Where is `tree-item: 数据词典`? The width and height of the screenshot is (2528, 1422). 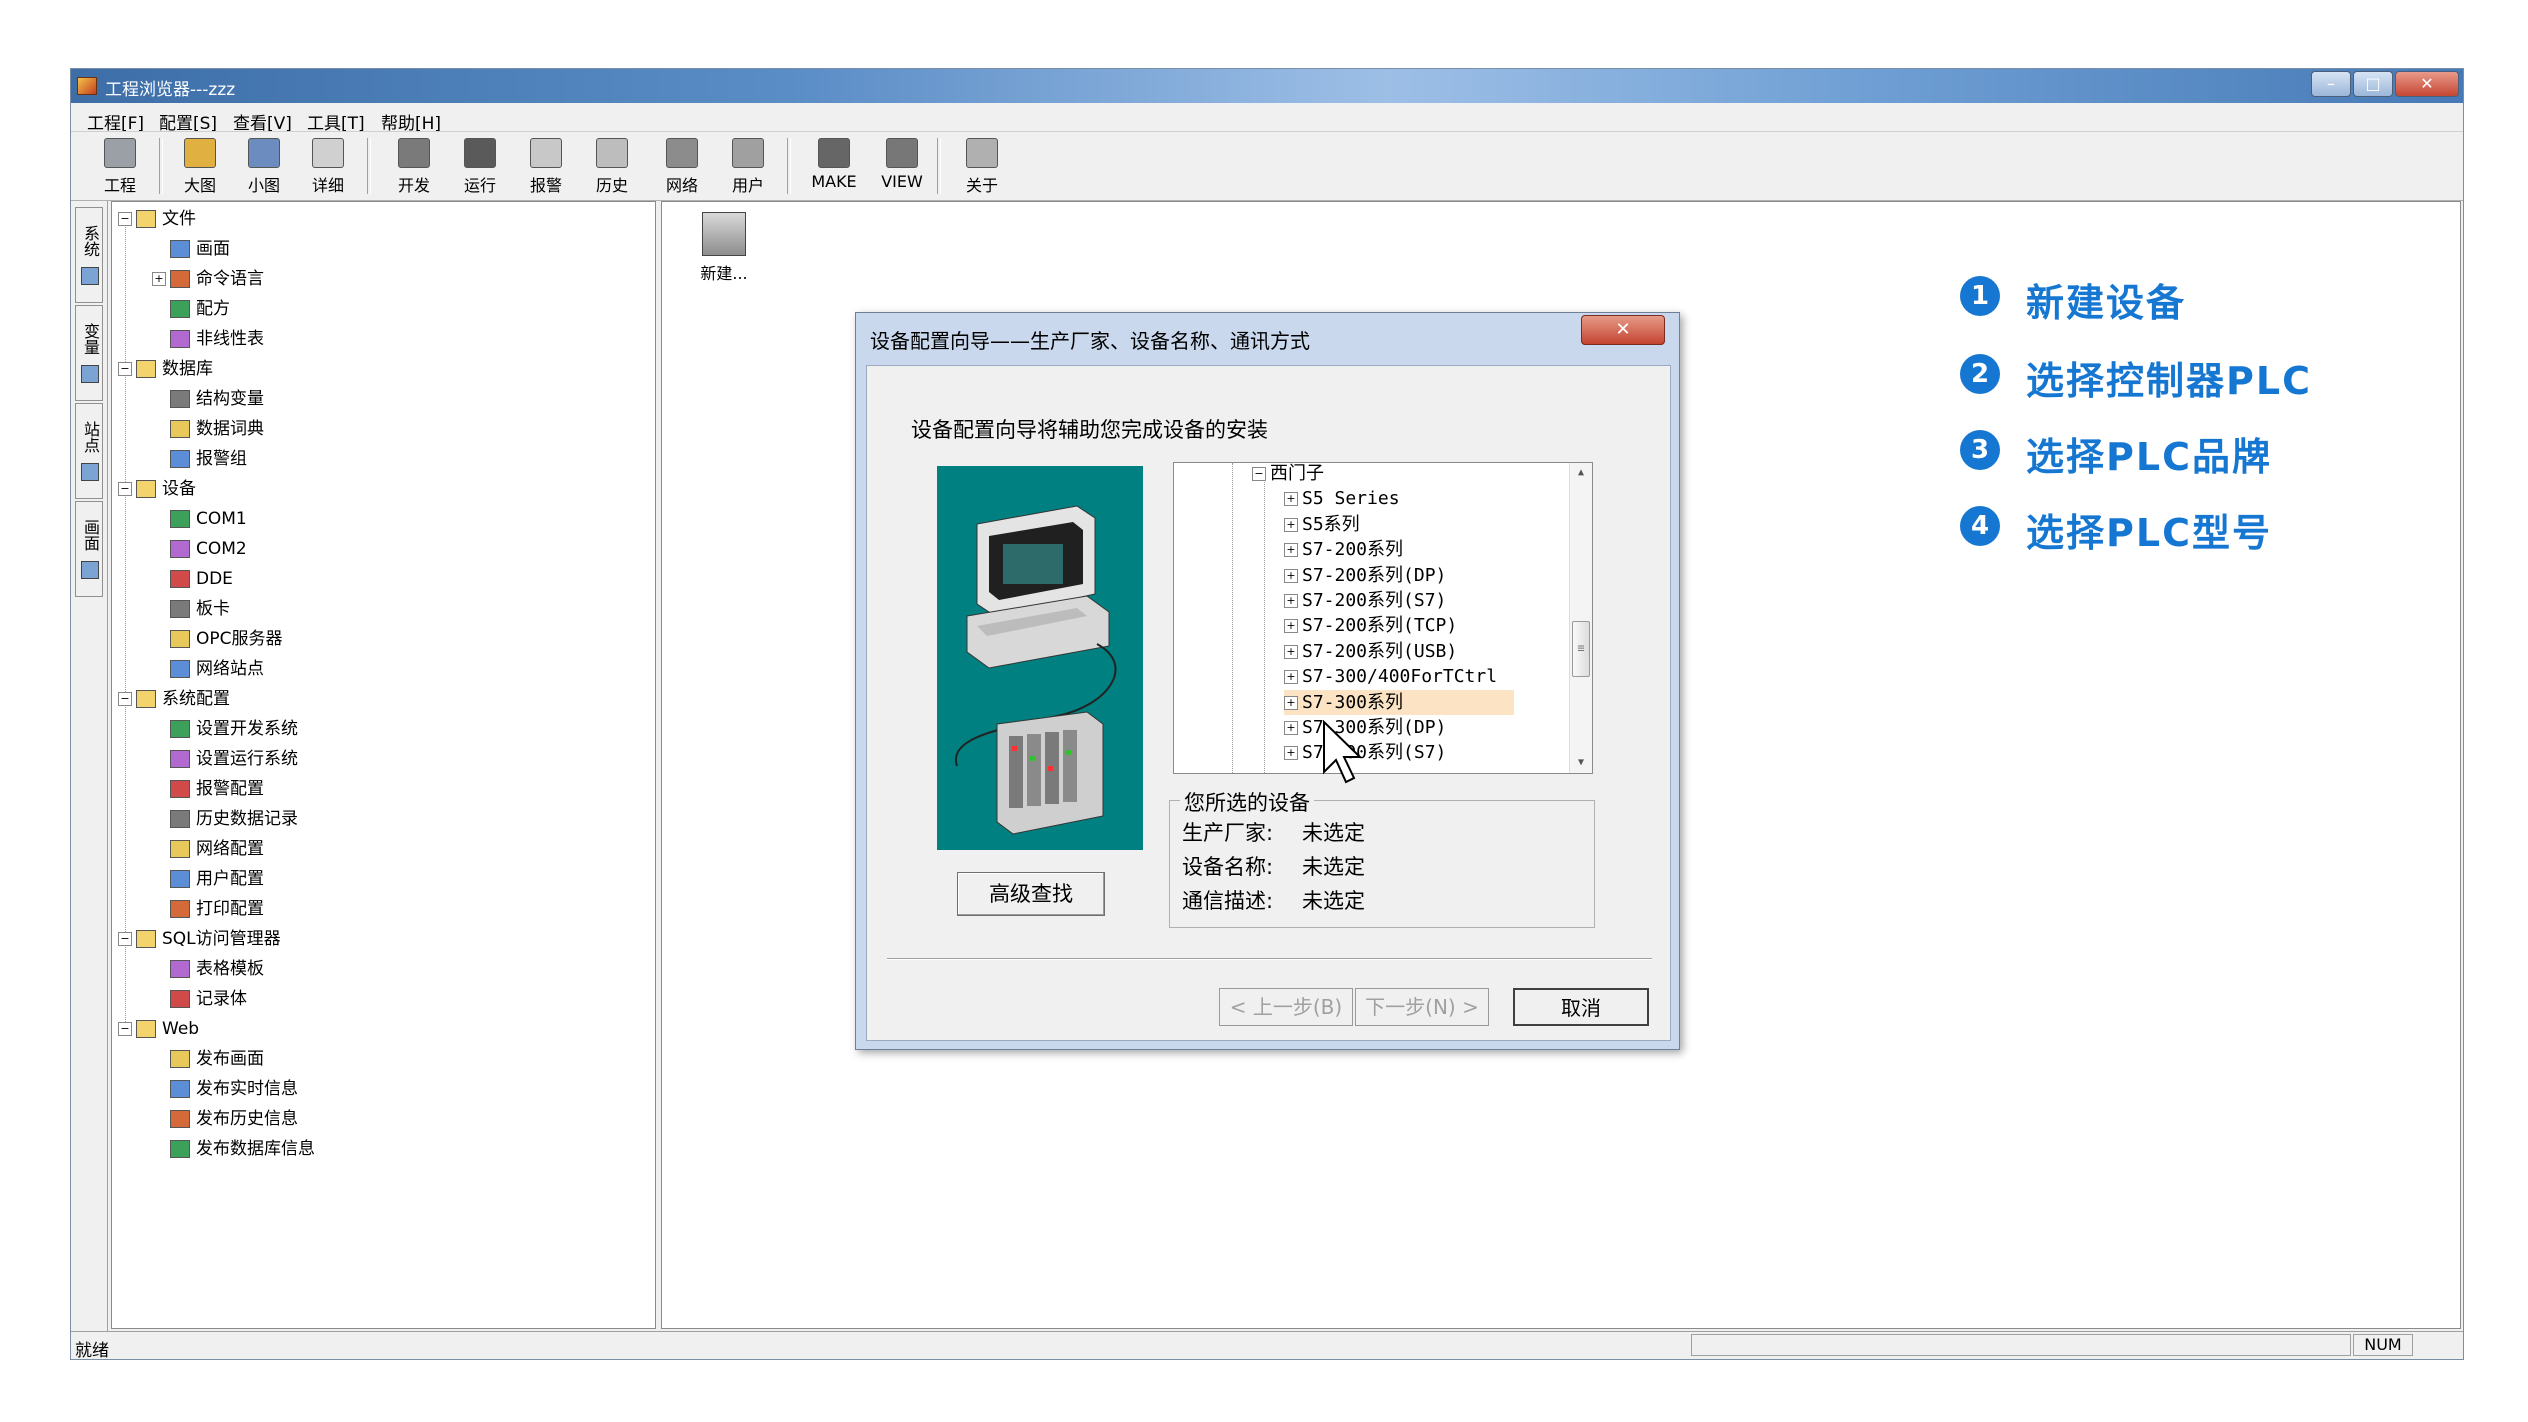 tree-item: 数据词典 is located at coordinates (208, 429).